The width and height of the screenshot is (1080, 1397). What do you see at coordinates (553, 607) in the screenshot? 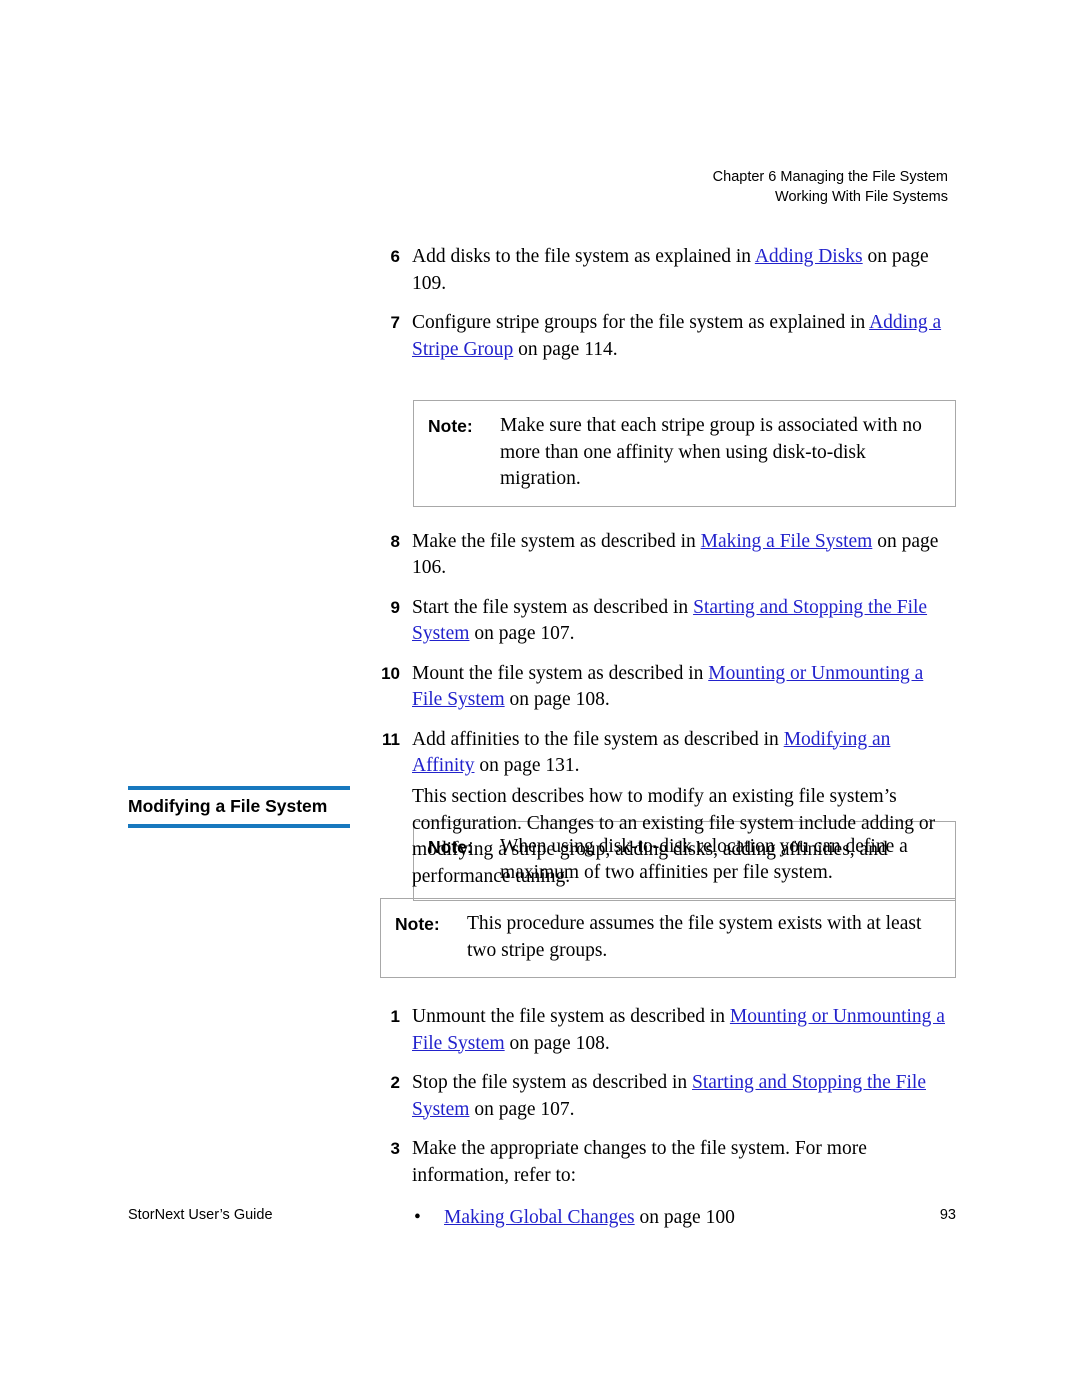
I see `step-text-run: Start the file system as described in` at bounding box center [553, 607].